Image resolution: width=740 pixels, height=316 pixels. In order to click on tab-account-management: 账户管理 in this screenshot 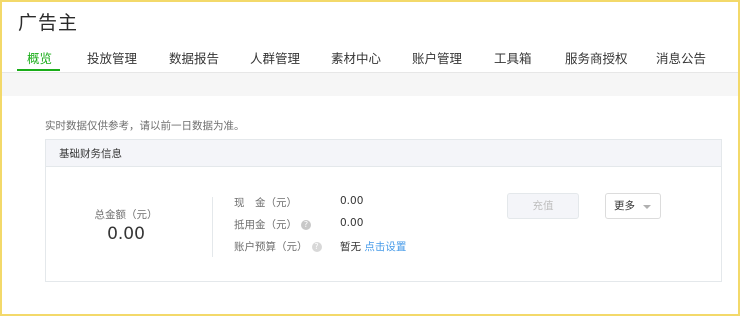, I will do `click(437, 57)`.